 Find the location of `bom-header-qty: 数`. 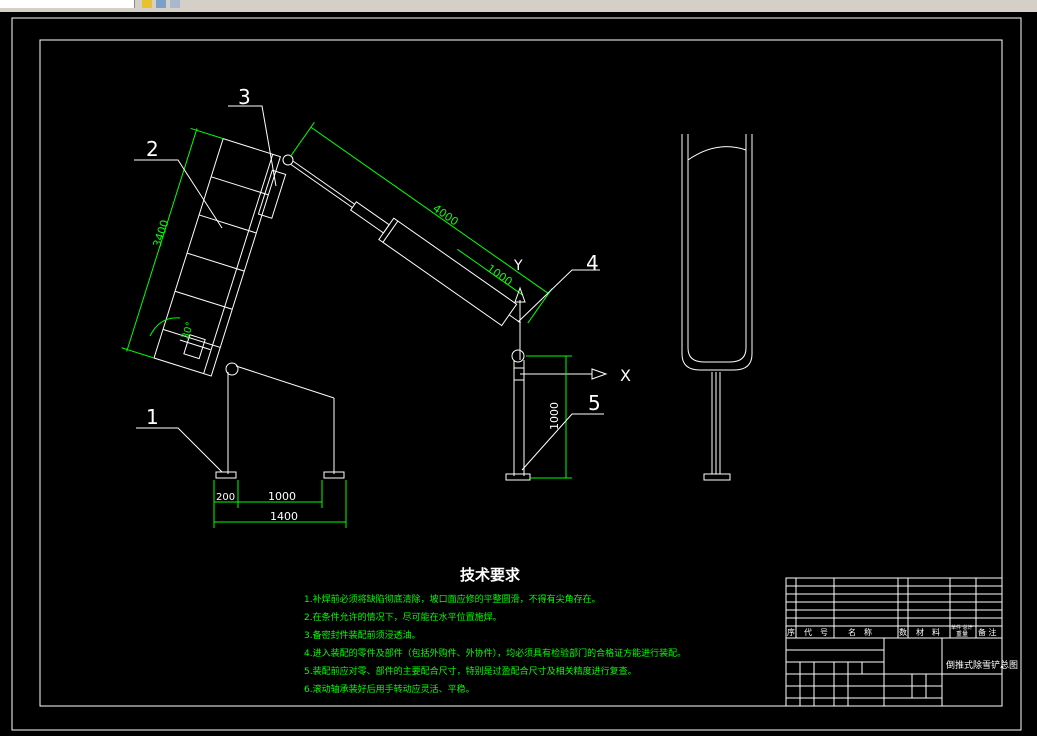

bom-header-qty: 数 is located at coordinates (903, 632).